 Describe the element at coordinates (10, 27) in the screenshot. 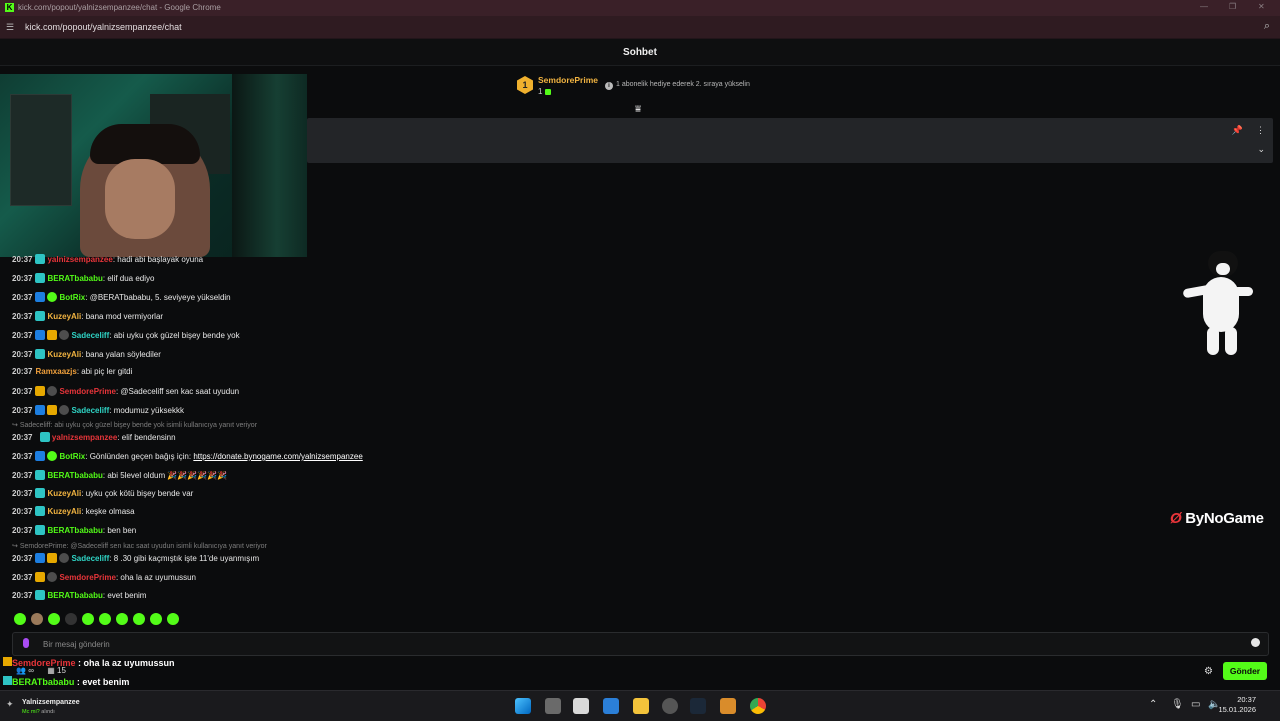

I see `site-settings-icon: ☰` at that location.